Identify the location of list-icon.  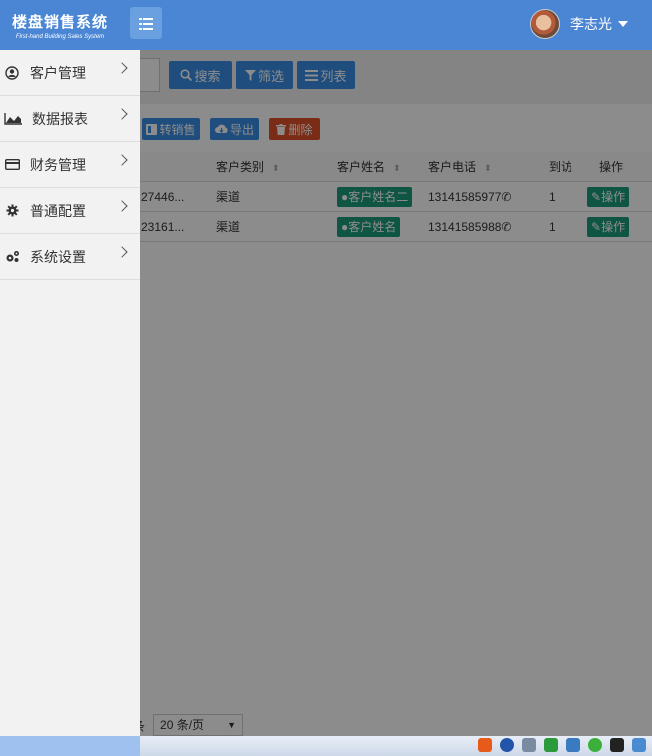
(146, 23).